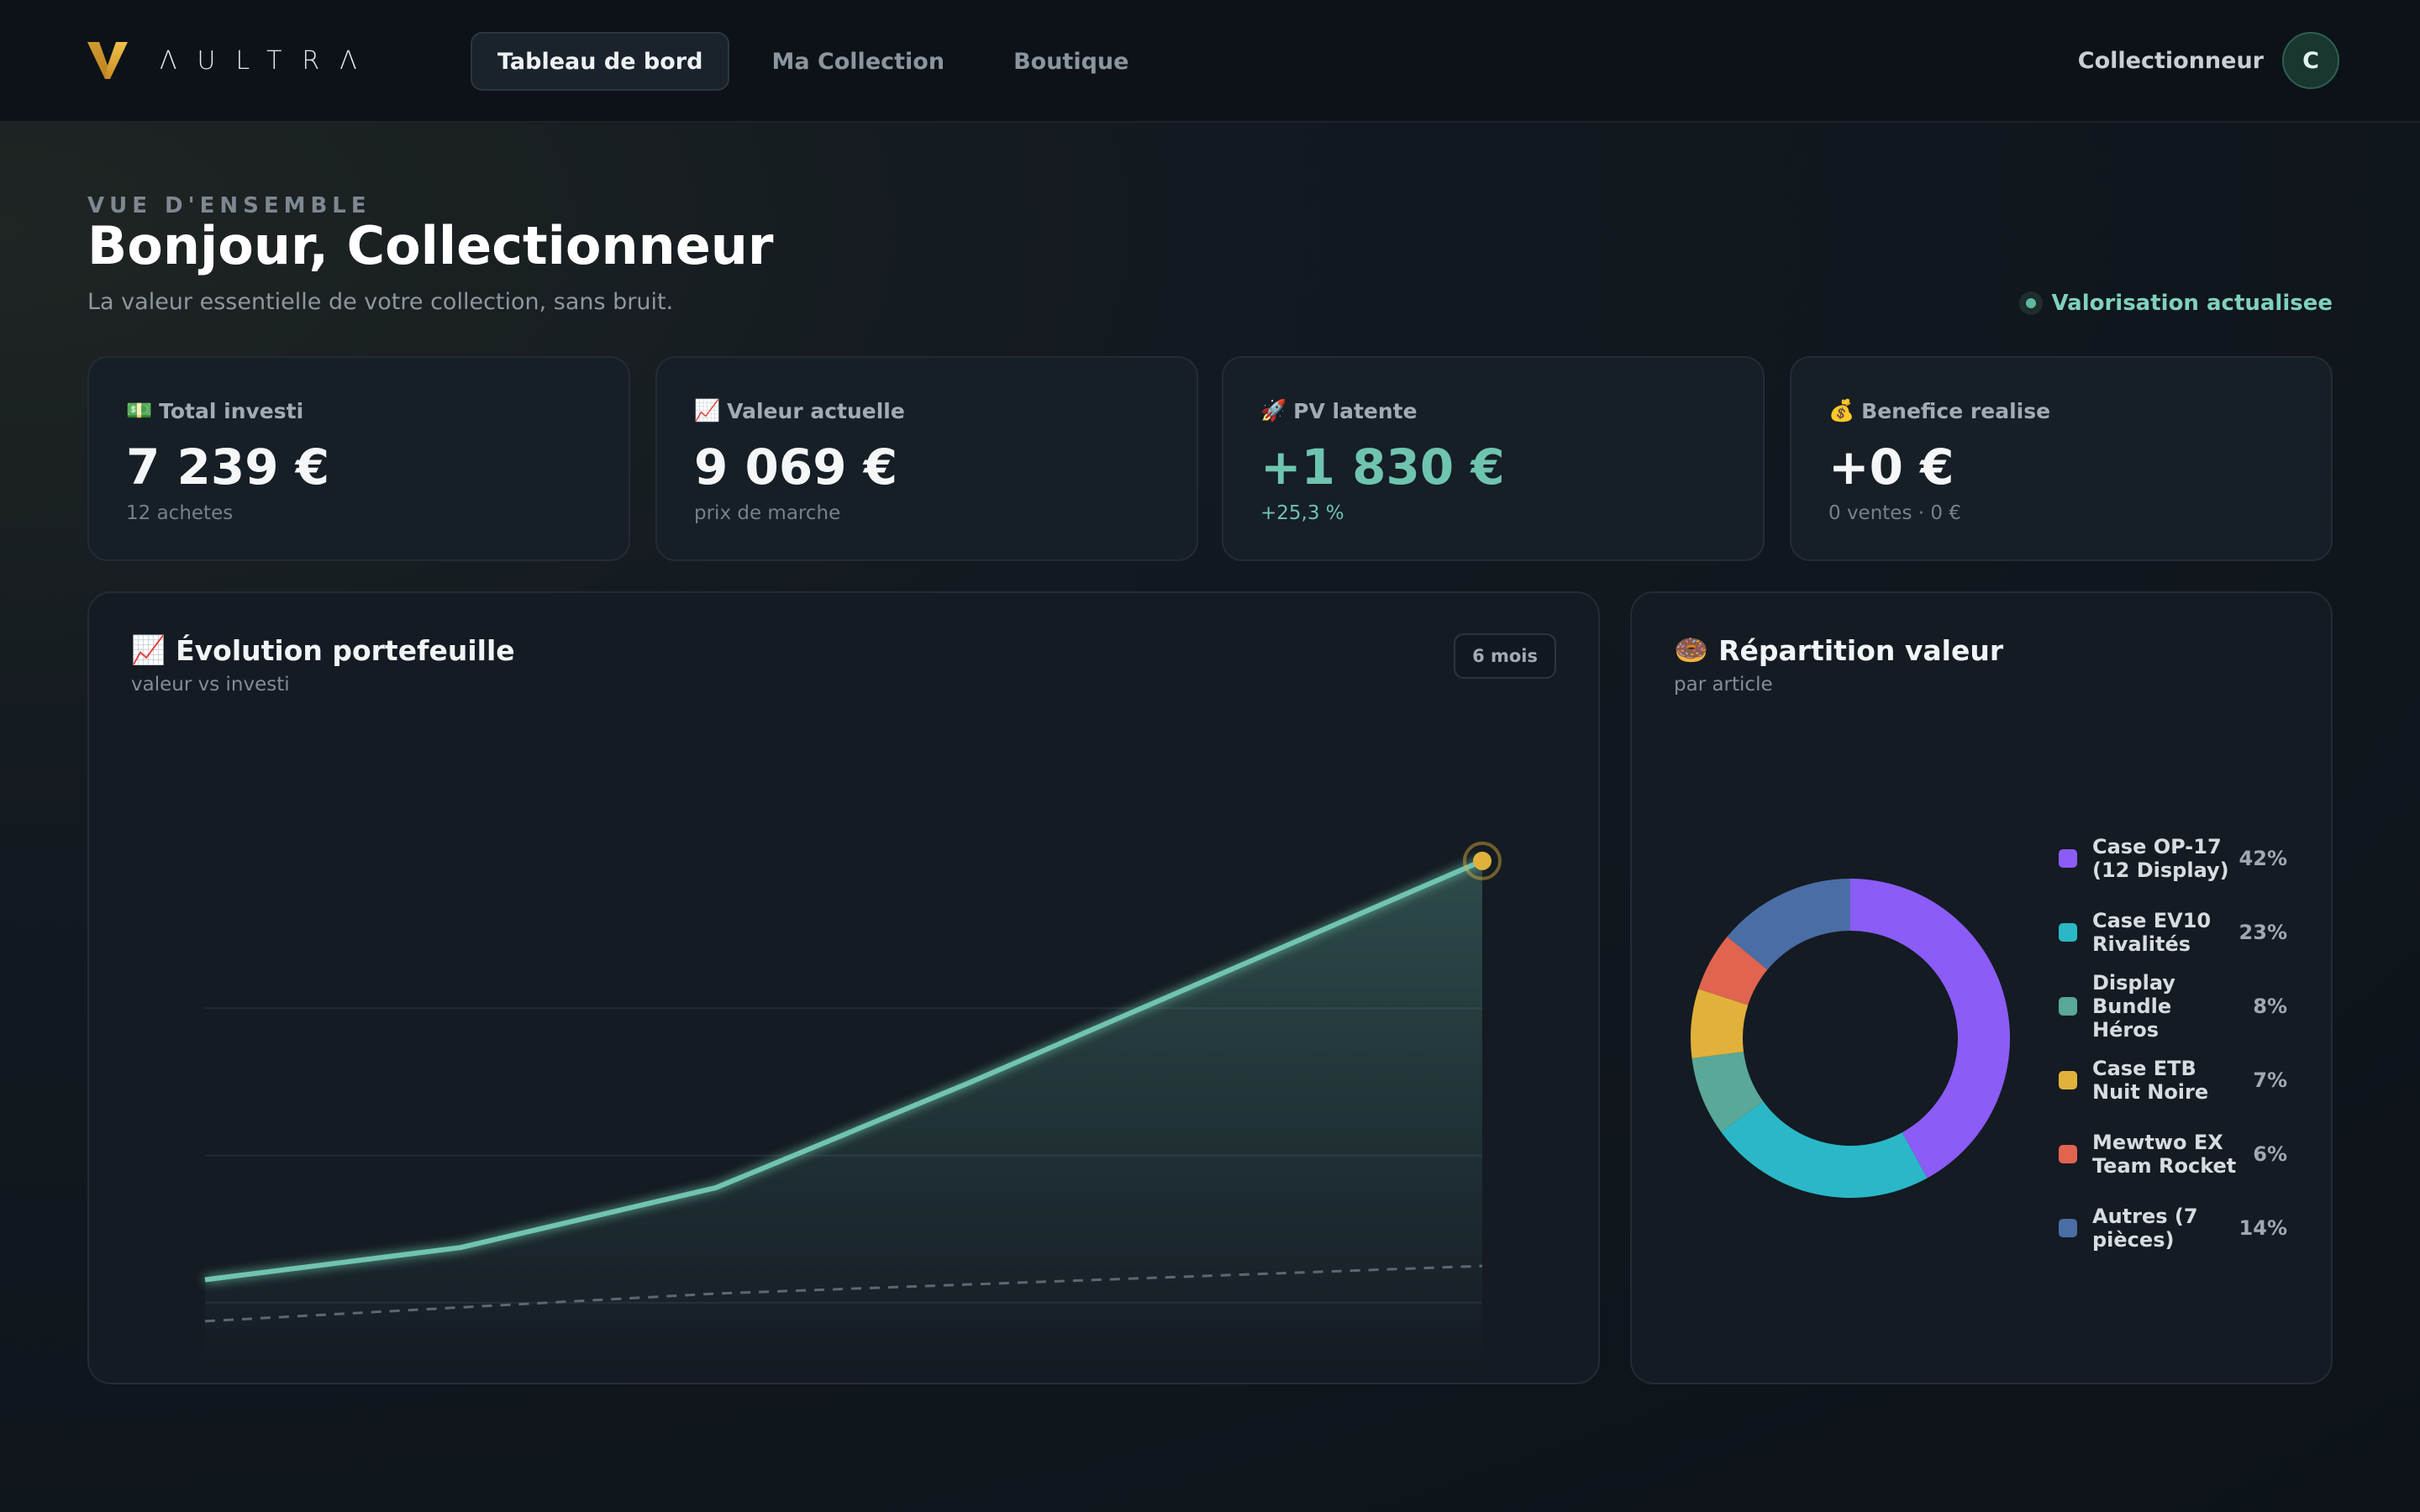  I want to click on latest-point, so click(1482, 860).